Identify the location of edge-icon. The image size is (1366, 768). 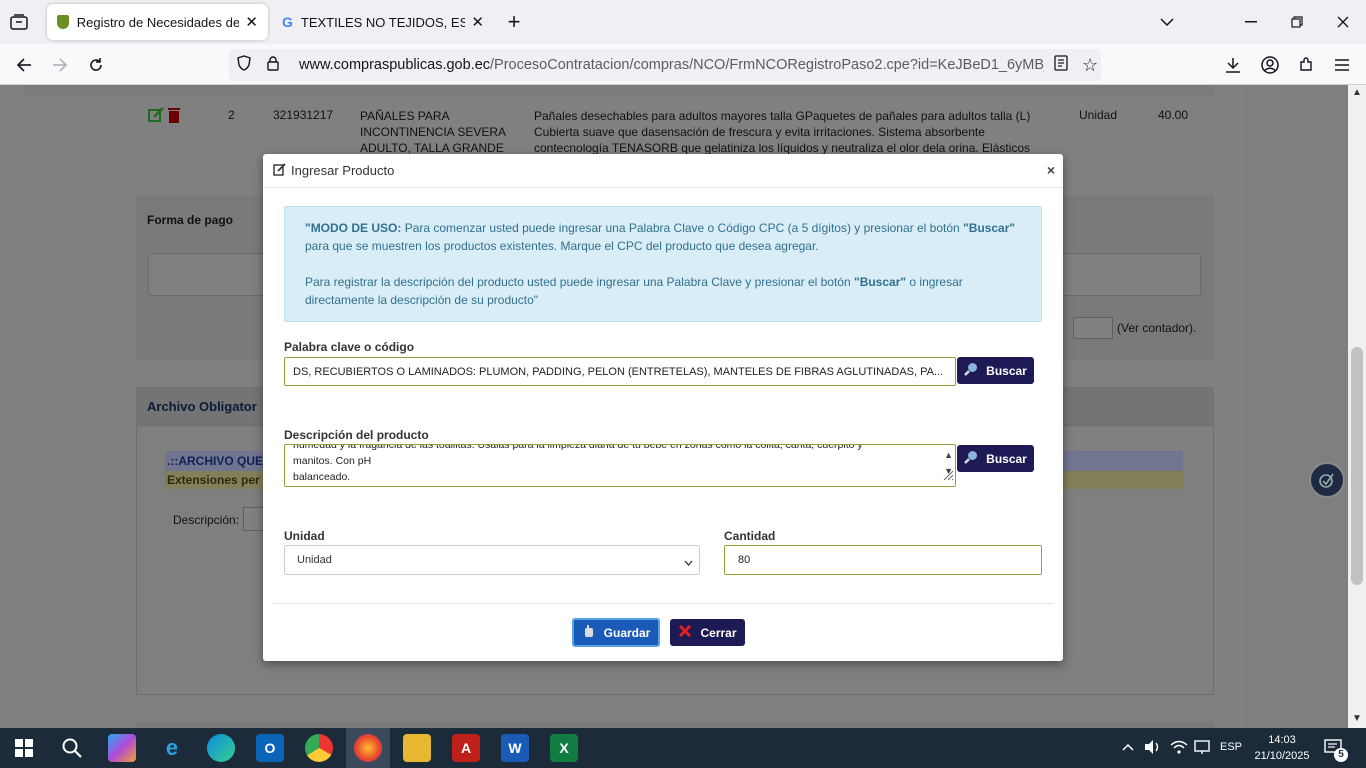
(221, 748).